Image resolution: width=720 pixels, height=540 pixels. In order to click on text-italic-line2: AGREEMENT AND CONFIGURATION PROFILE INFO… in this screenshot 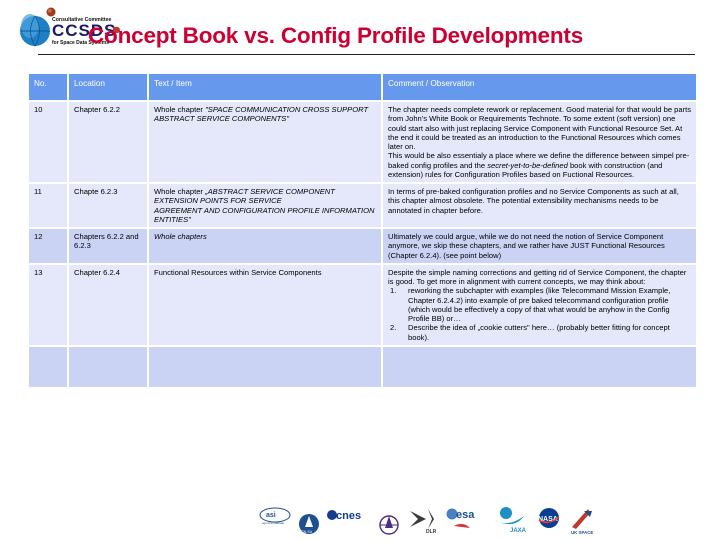, I will do `click(264, 210)`.